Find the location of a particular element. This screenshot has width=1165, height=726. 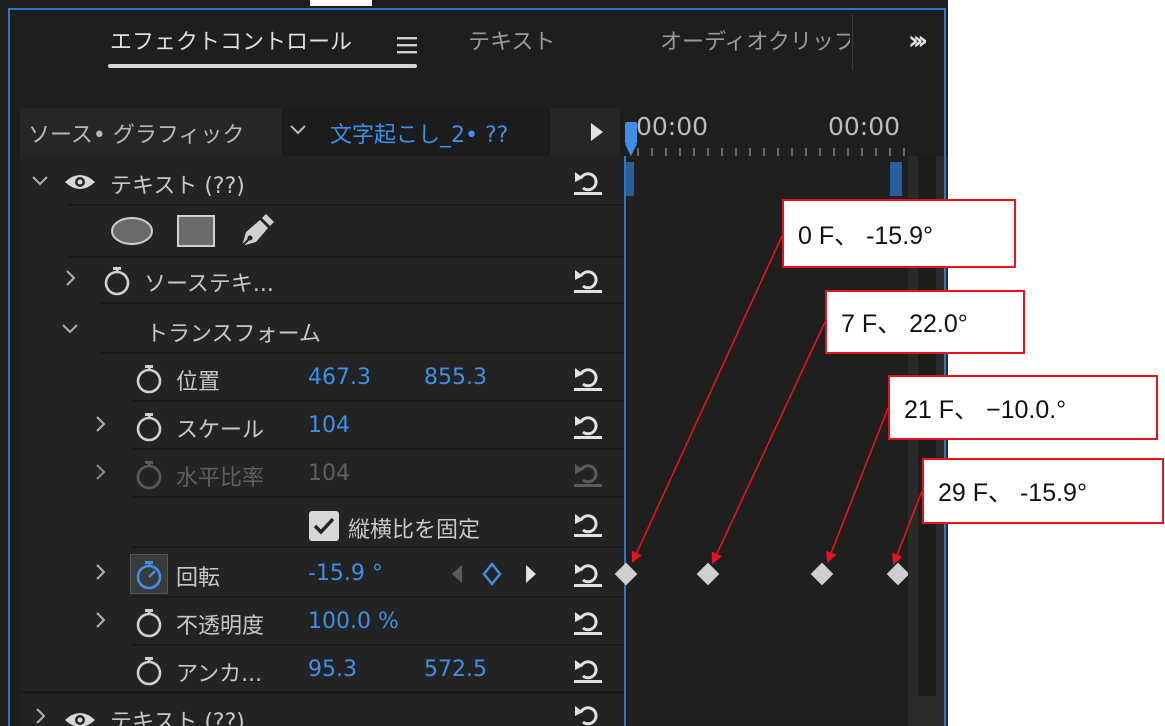

row-scale-width: 水平比率 104 is located at coordinates (322, 474).